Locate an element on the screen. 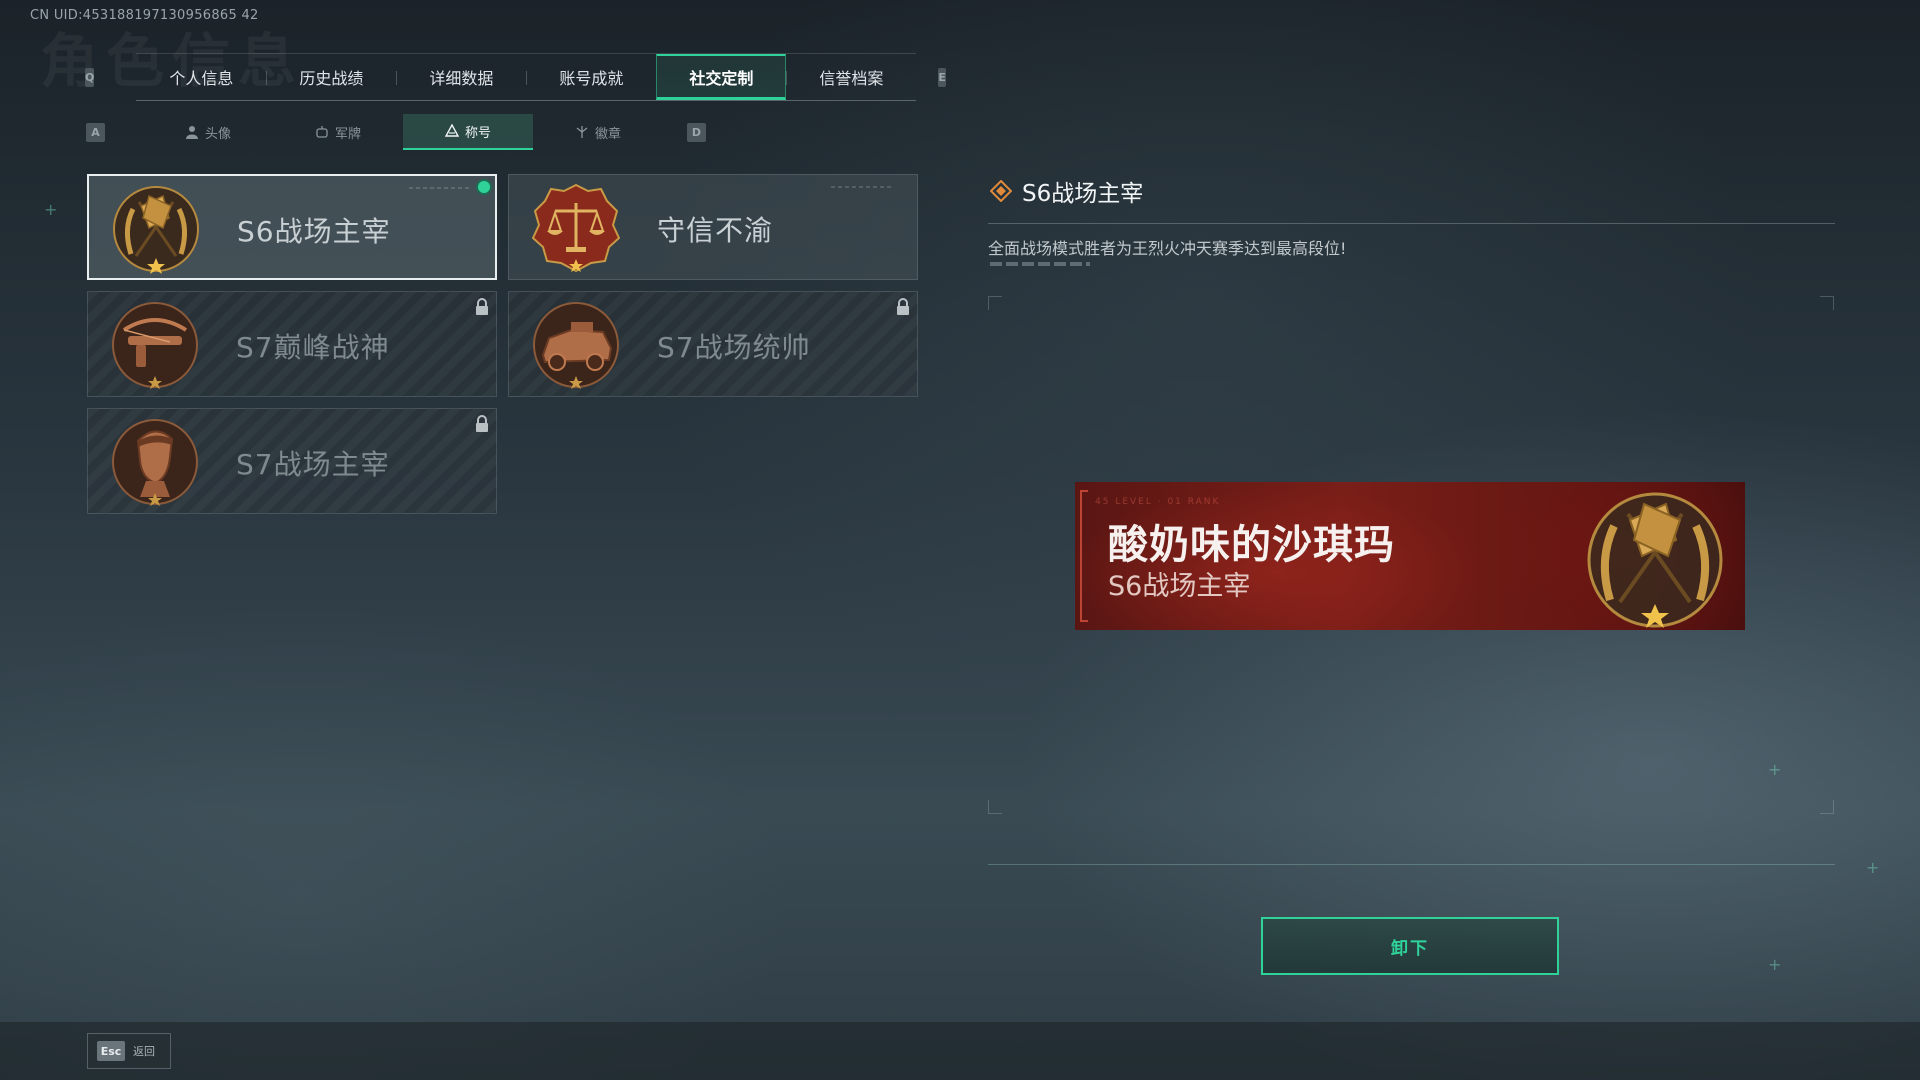 This screenshot has height=1080, width=1920. tab-right-key-hint: E is located at coordinates (942, 77).